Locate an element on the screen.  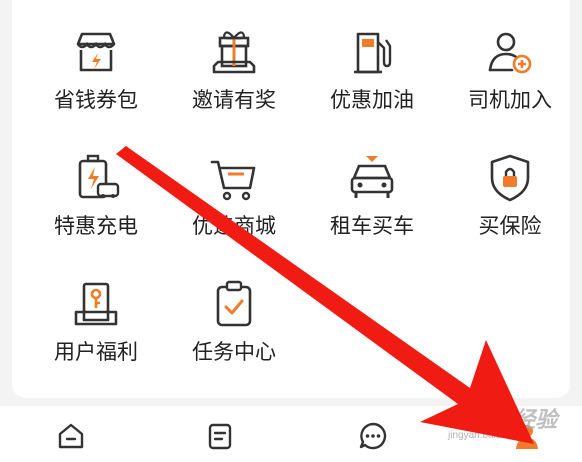
grid-item-coupon-pack: 省钱券包 is located at coordinates (96, 56).